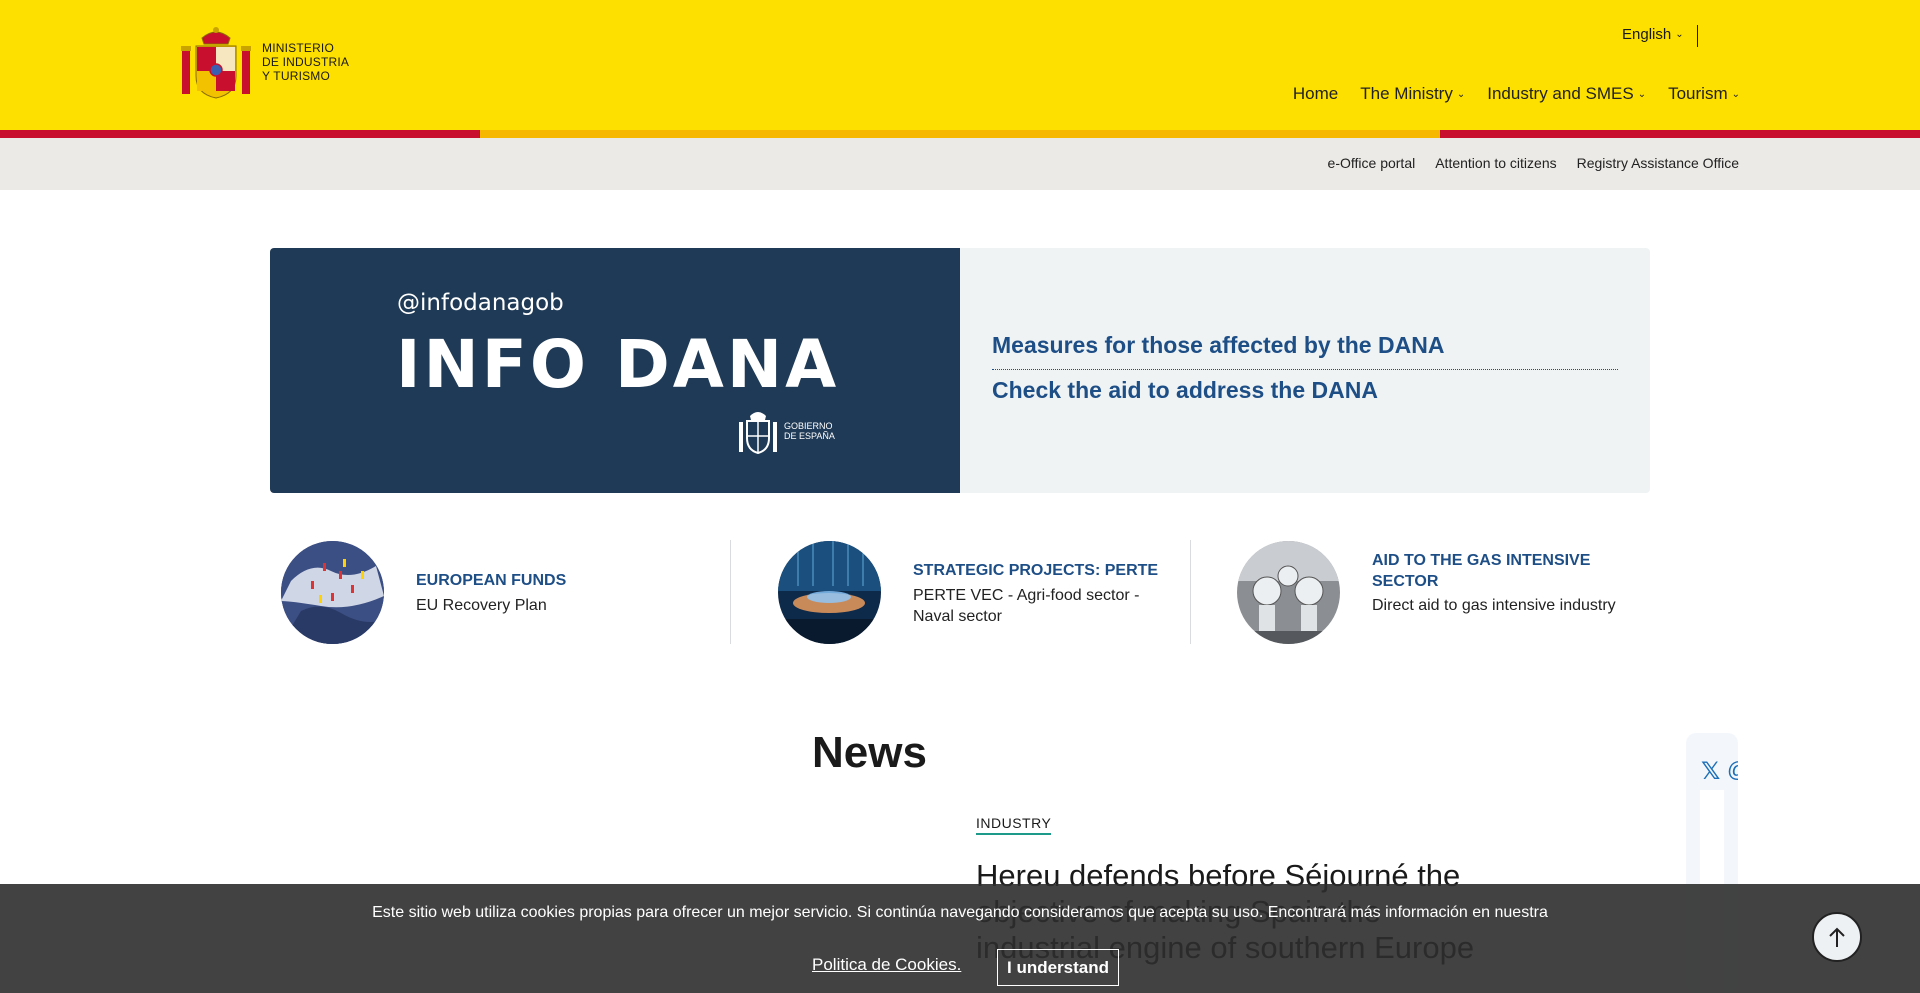 Image resolution: width=1920 pixels, height=993 pixels. Describe the element at coordinates (1014, 825) in the screenshot. I see `news-category-tag: INDUSTRY` at that location.